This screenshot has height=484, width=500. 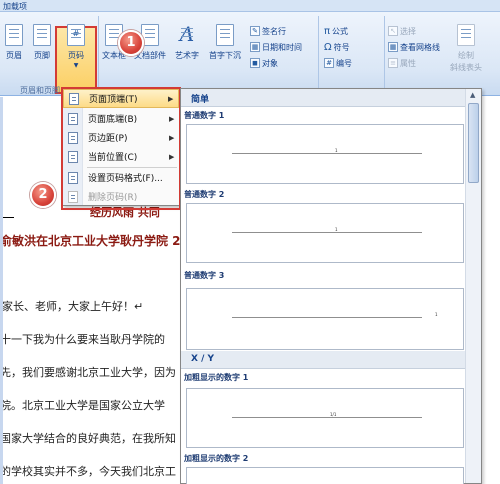 I want to click on doc-line: 国家大学结合的良好典范，在我所知, so click(x=88, y=438).